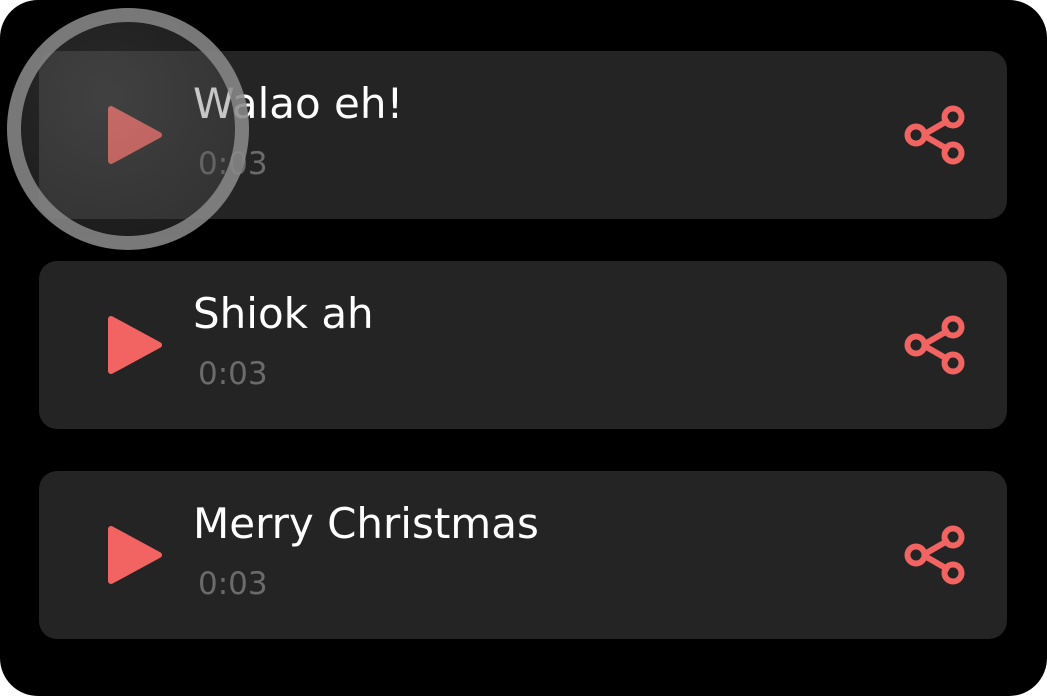 The image size is (1047, 696). Describe the element at coordinates (298, 103) in the screenshot. I see `sound-title: Walao eh!` at that location.